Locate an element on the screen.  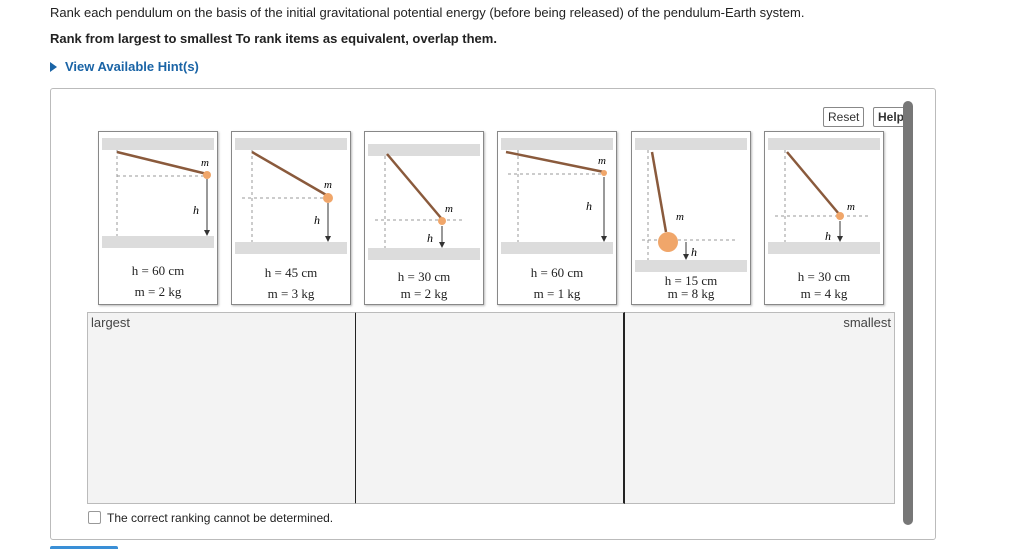
smallest-label: smallest is located at coordinates (867, 322).